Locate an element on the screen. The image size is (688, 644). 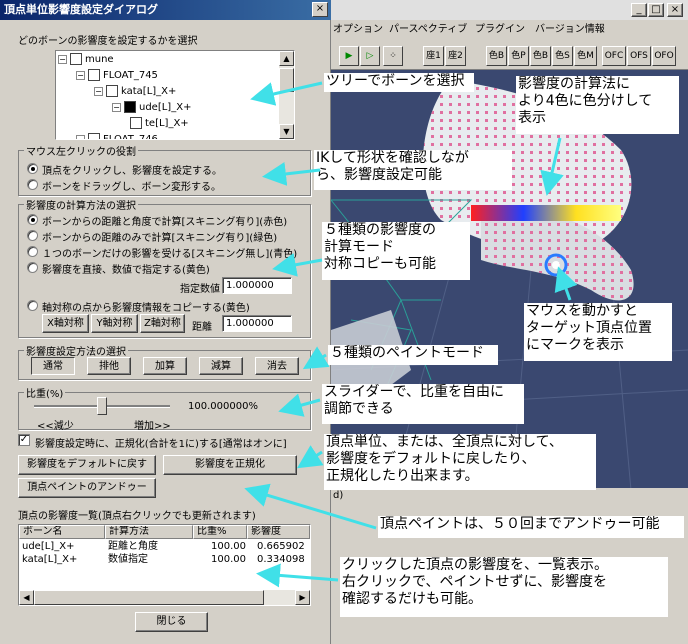
tree-node-label: te[L]_X+ is located at coordinates (167, 123).